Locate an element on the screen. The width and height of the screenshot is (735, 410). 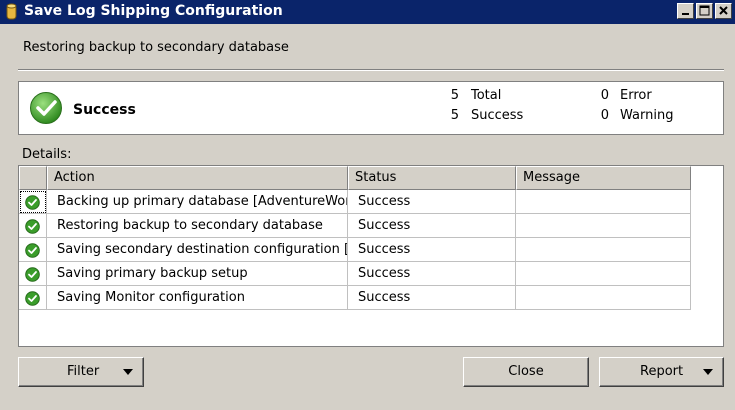
column-header-action: Action is located at coordinates (197, 178).